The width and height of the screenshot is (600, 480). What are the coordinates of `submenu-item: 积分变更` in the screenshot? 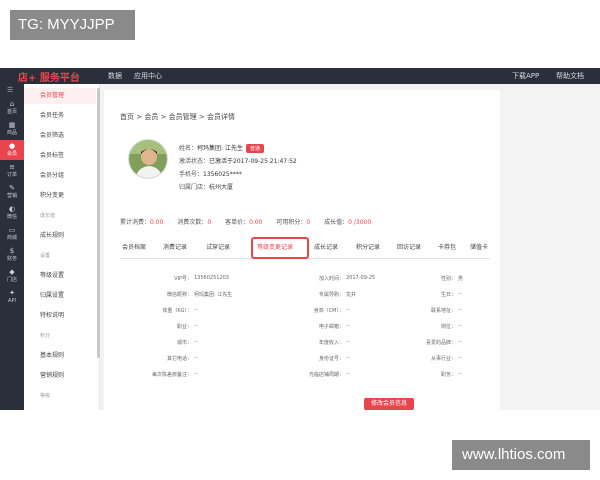 It's located at (60, 196).